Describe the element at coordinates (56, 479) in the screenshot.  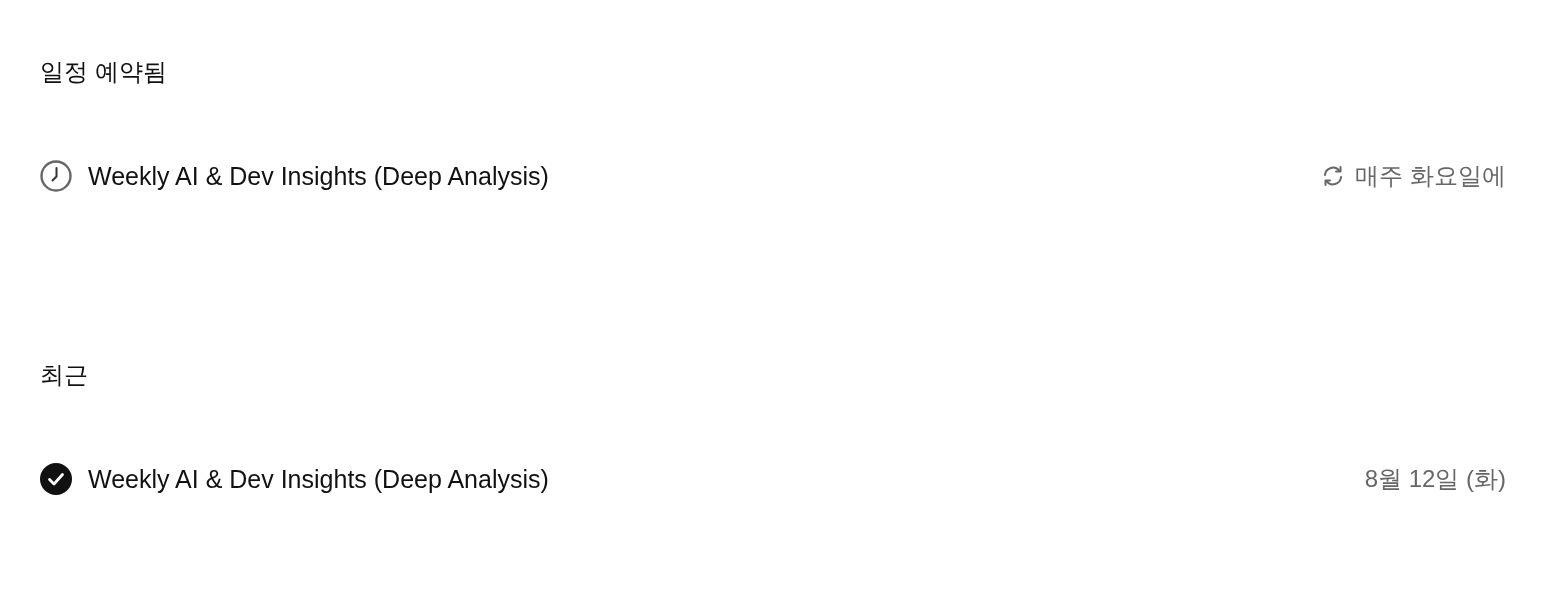
I see `checkmark-icon` at that location.